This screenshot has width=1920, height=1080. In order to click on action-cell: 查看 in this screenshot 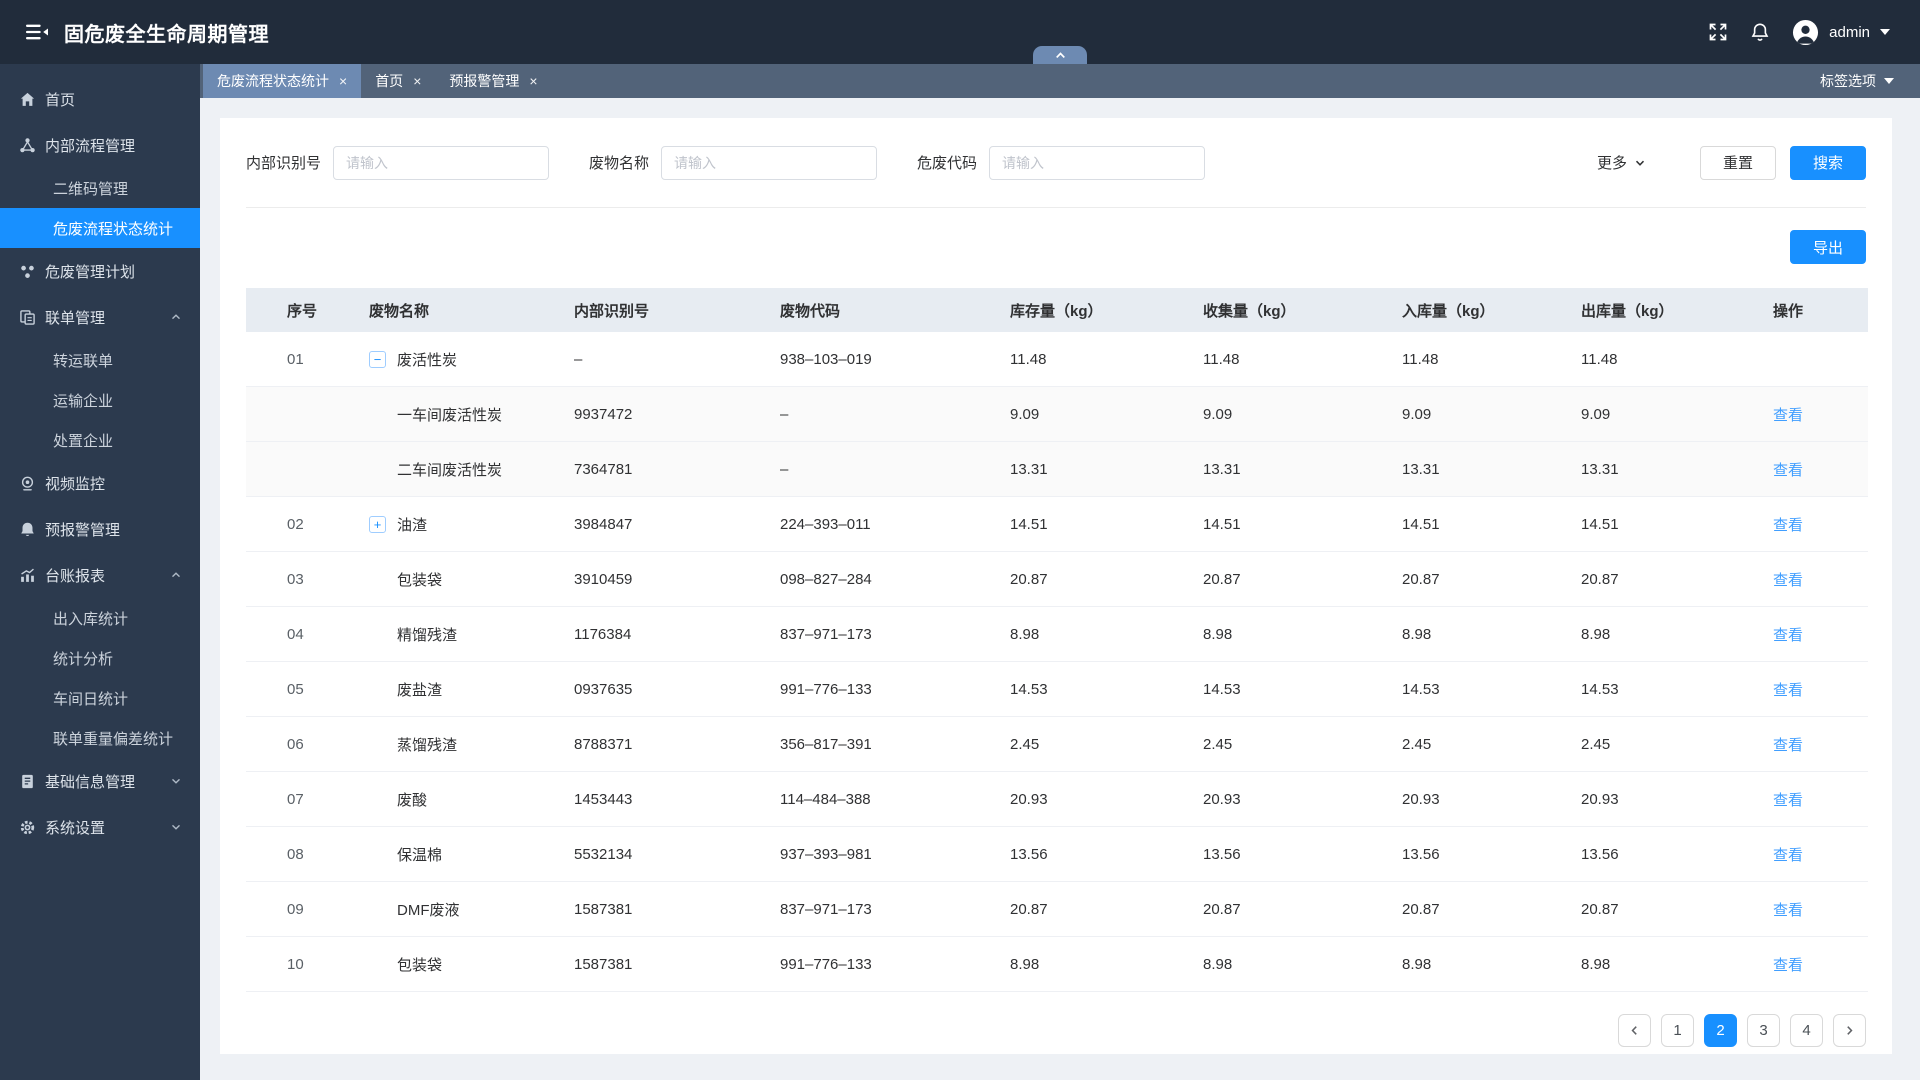, I will do `click(1814, 744)`.